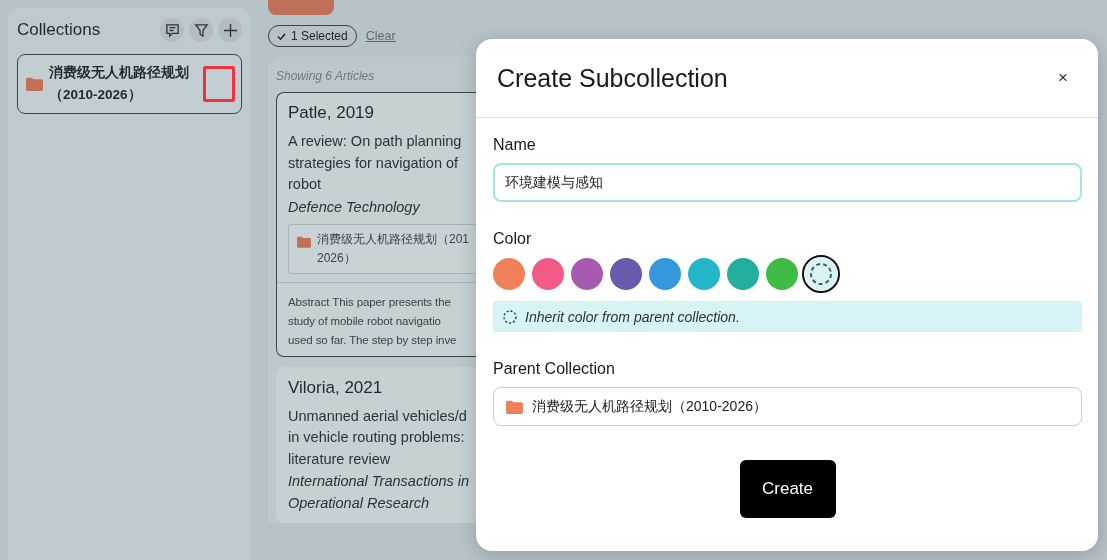  Describe the element at coordinates (305, 184) in the screenshot. I see `article-title: robot` at that location.